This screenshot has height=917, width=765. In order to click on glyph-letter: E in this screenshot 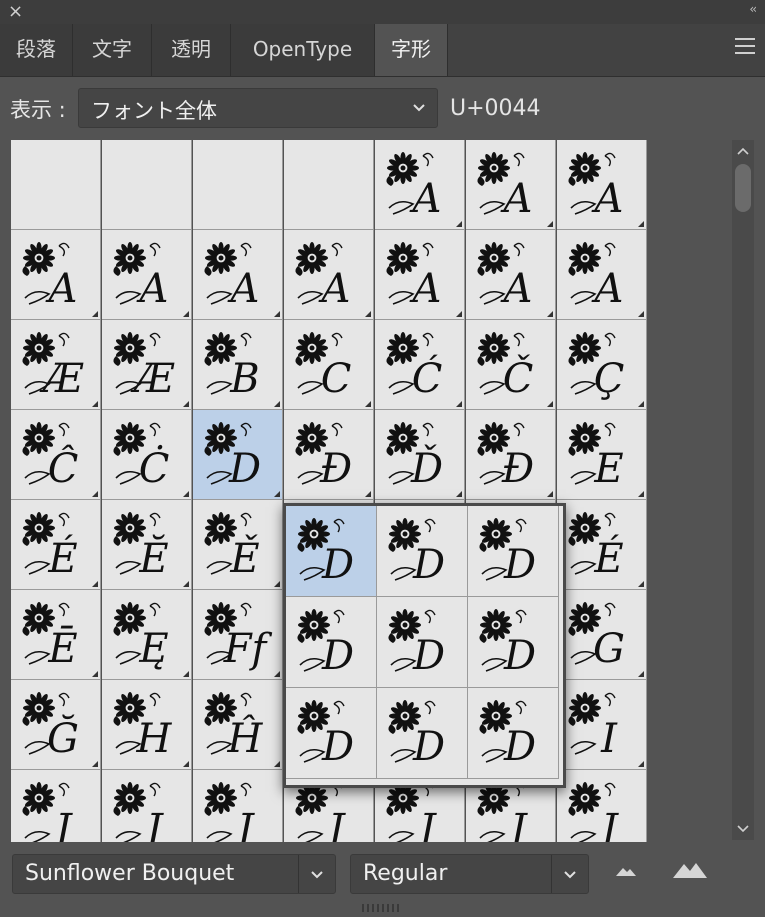, I will do `click(608, 469)`.